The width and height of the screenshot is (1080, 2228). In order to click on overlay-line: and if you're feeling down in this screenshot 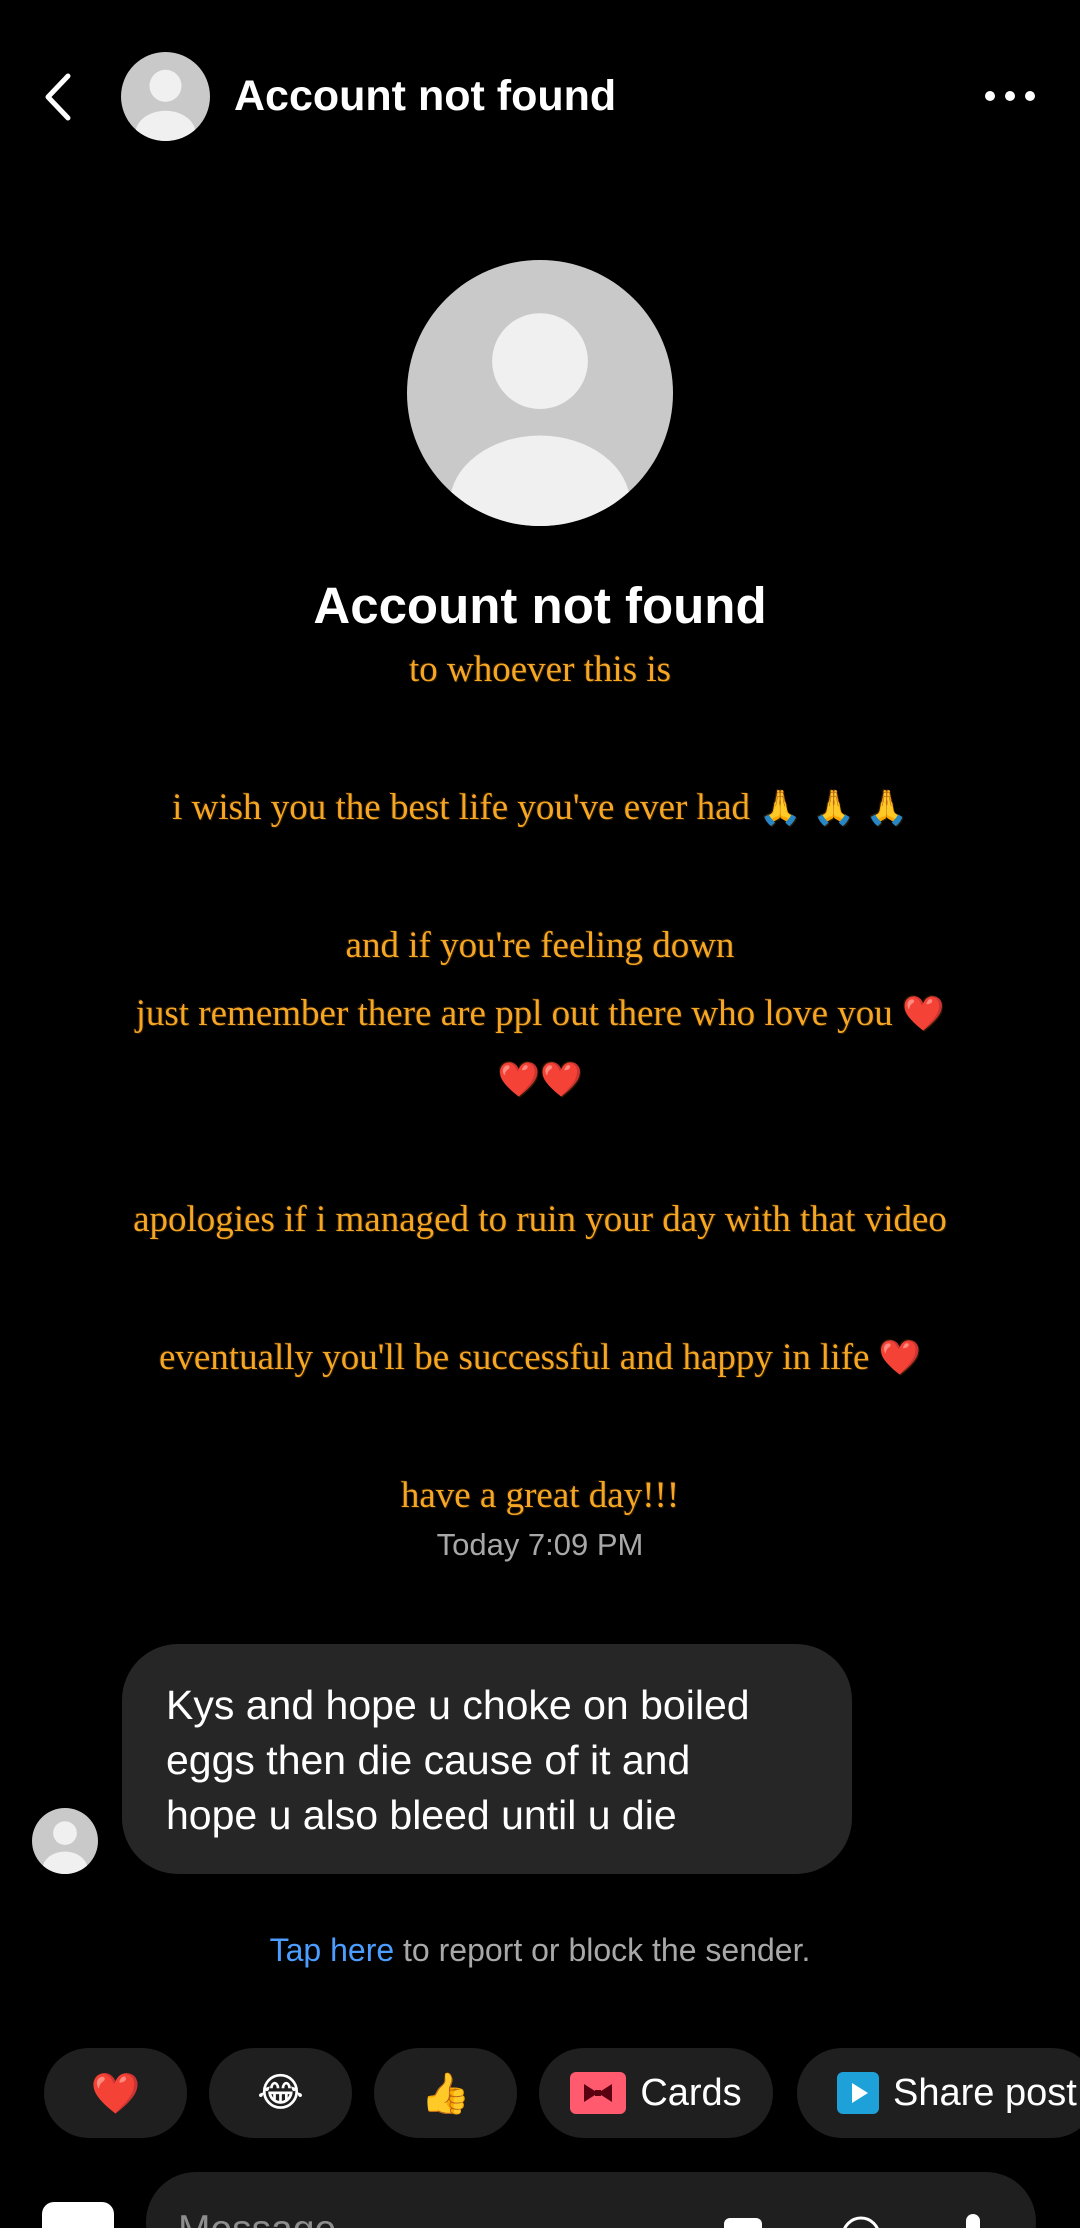, I will do `click(540, 945)`.